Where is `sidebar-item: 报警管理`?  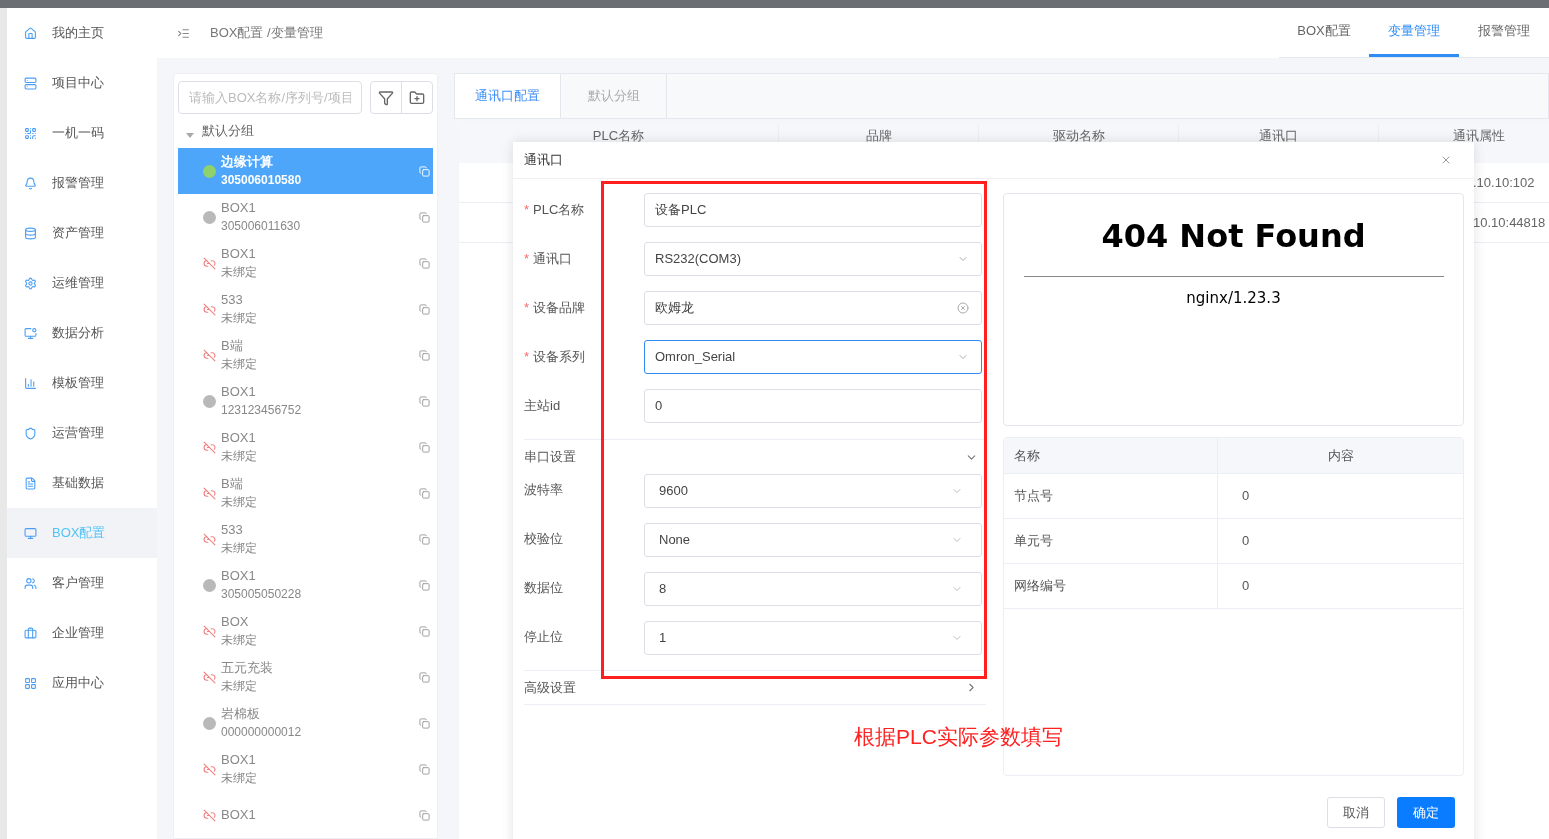
sidebar-item: 报警管理 is located at coordinates (82, 183).